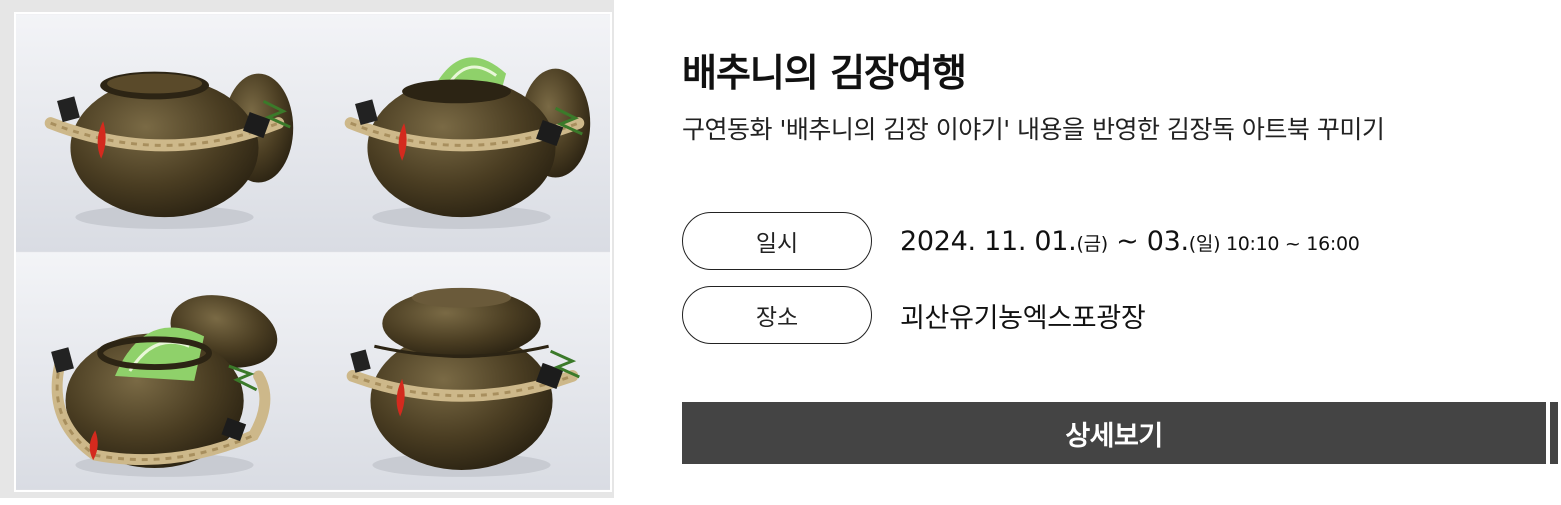  What do you see at coordinates (1290, 243) in the screenshot?
I see `date-time: 10:10 ~ 16:00` at bounding box center [1290, 243].